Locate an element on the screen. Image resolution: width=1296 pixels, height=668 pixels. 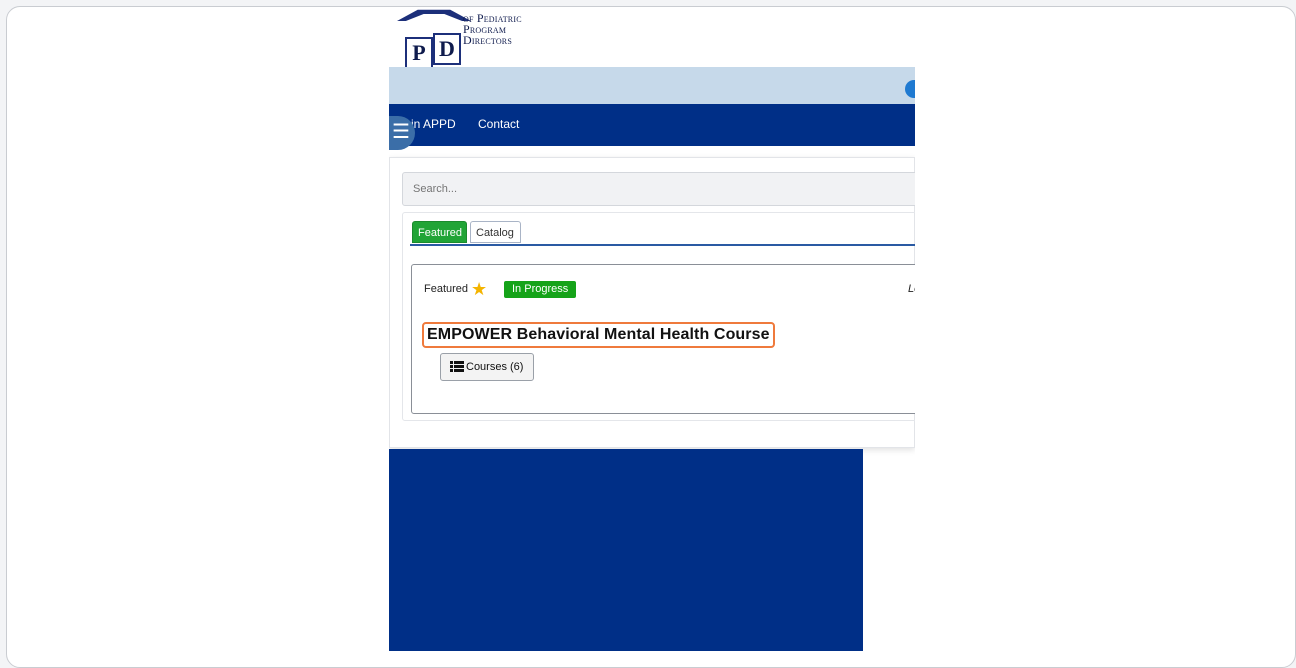
logo-letter-p: P is located at coordinates (419, 53).